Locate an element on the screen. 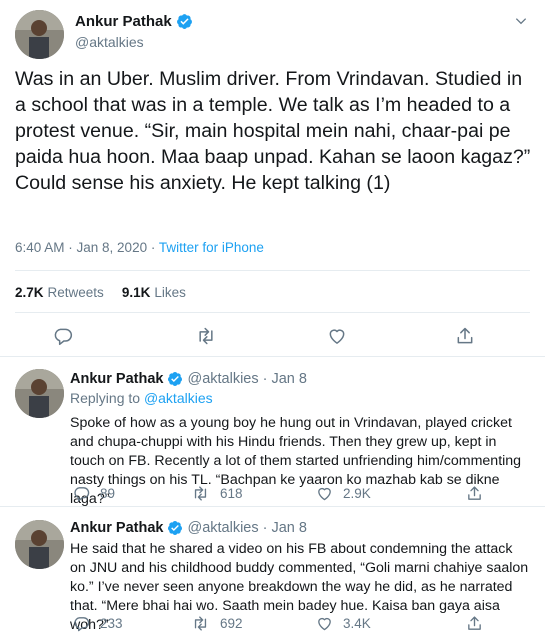 This screenshot has height=638, width=545. retweet-button: 692 is located at coordinates (217, 623).